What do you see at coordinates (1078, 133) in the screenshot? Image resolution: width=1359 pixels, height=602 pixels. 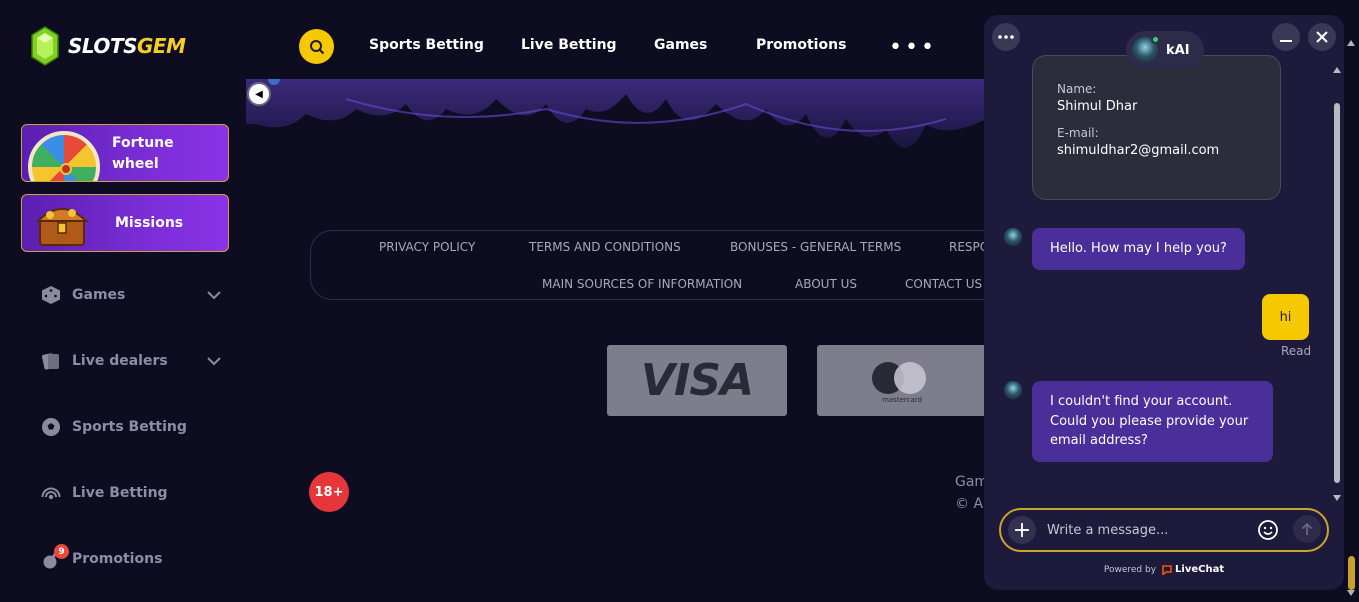 I see `email-label: E-mail:` at bounding box center [1078, 133].